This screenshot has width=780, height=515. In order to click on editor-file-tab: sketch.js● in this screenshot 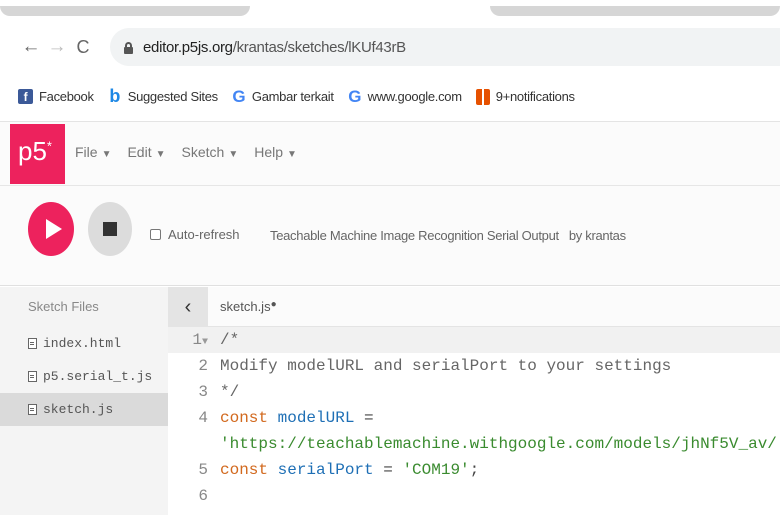, I will do `click(248, 306)`.